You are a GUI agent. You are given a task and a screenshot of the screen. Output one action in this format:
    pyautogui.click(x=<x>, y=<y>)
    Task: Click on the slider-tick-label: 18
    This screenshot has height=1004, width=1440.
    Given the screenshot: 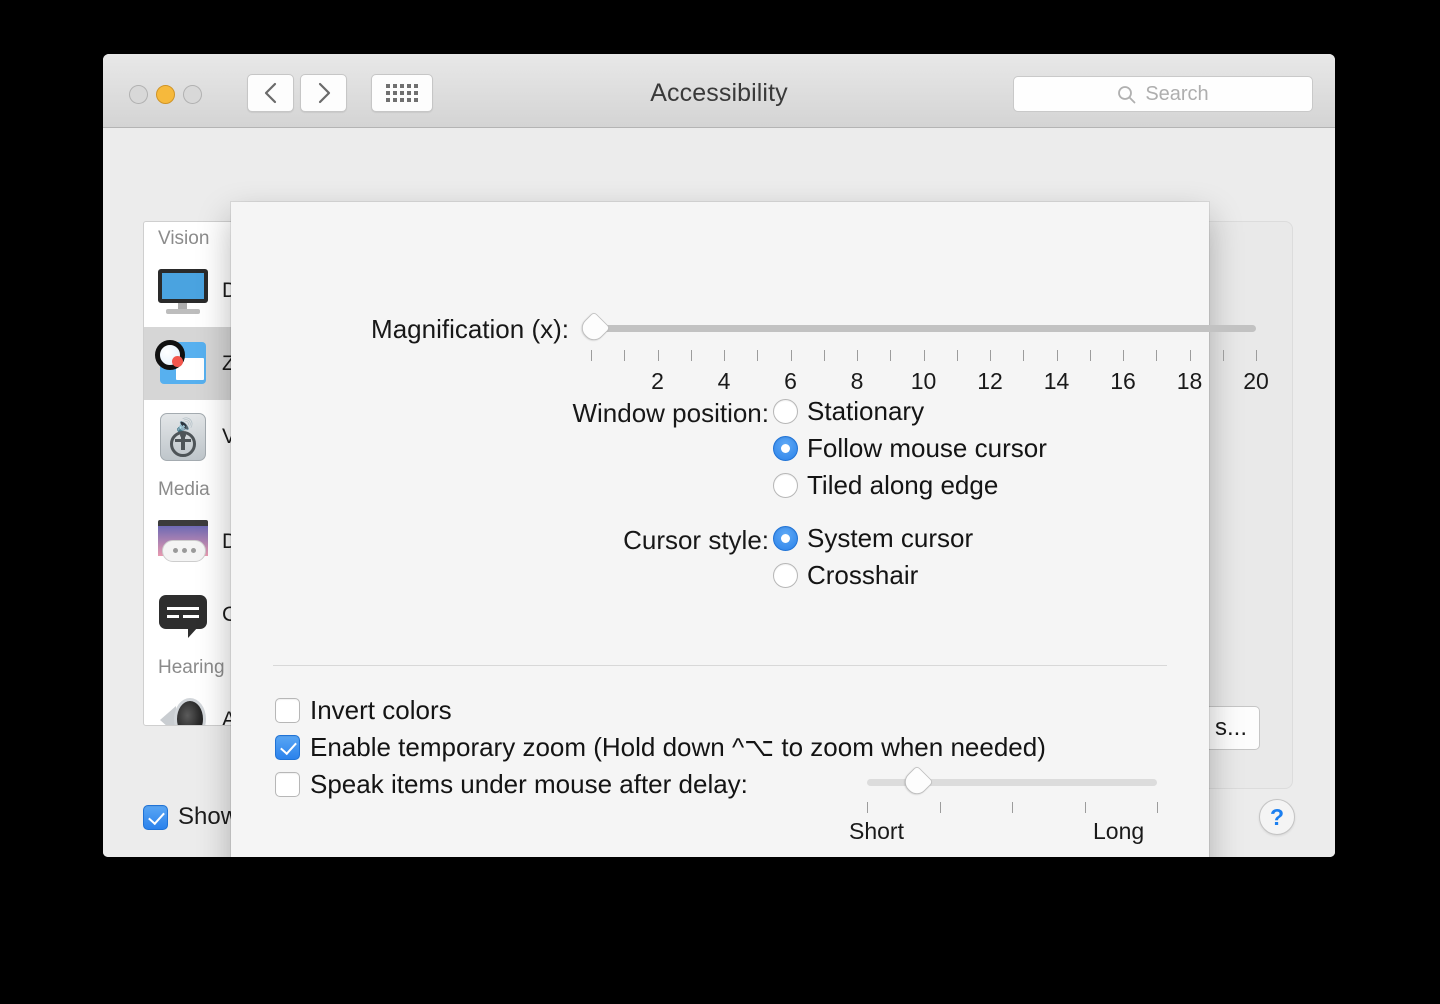 What is the action you would take?
    pyautogui.click(x=1189, y=381)
    